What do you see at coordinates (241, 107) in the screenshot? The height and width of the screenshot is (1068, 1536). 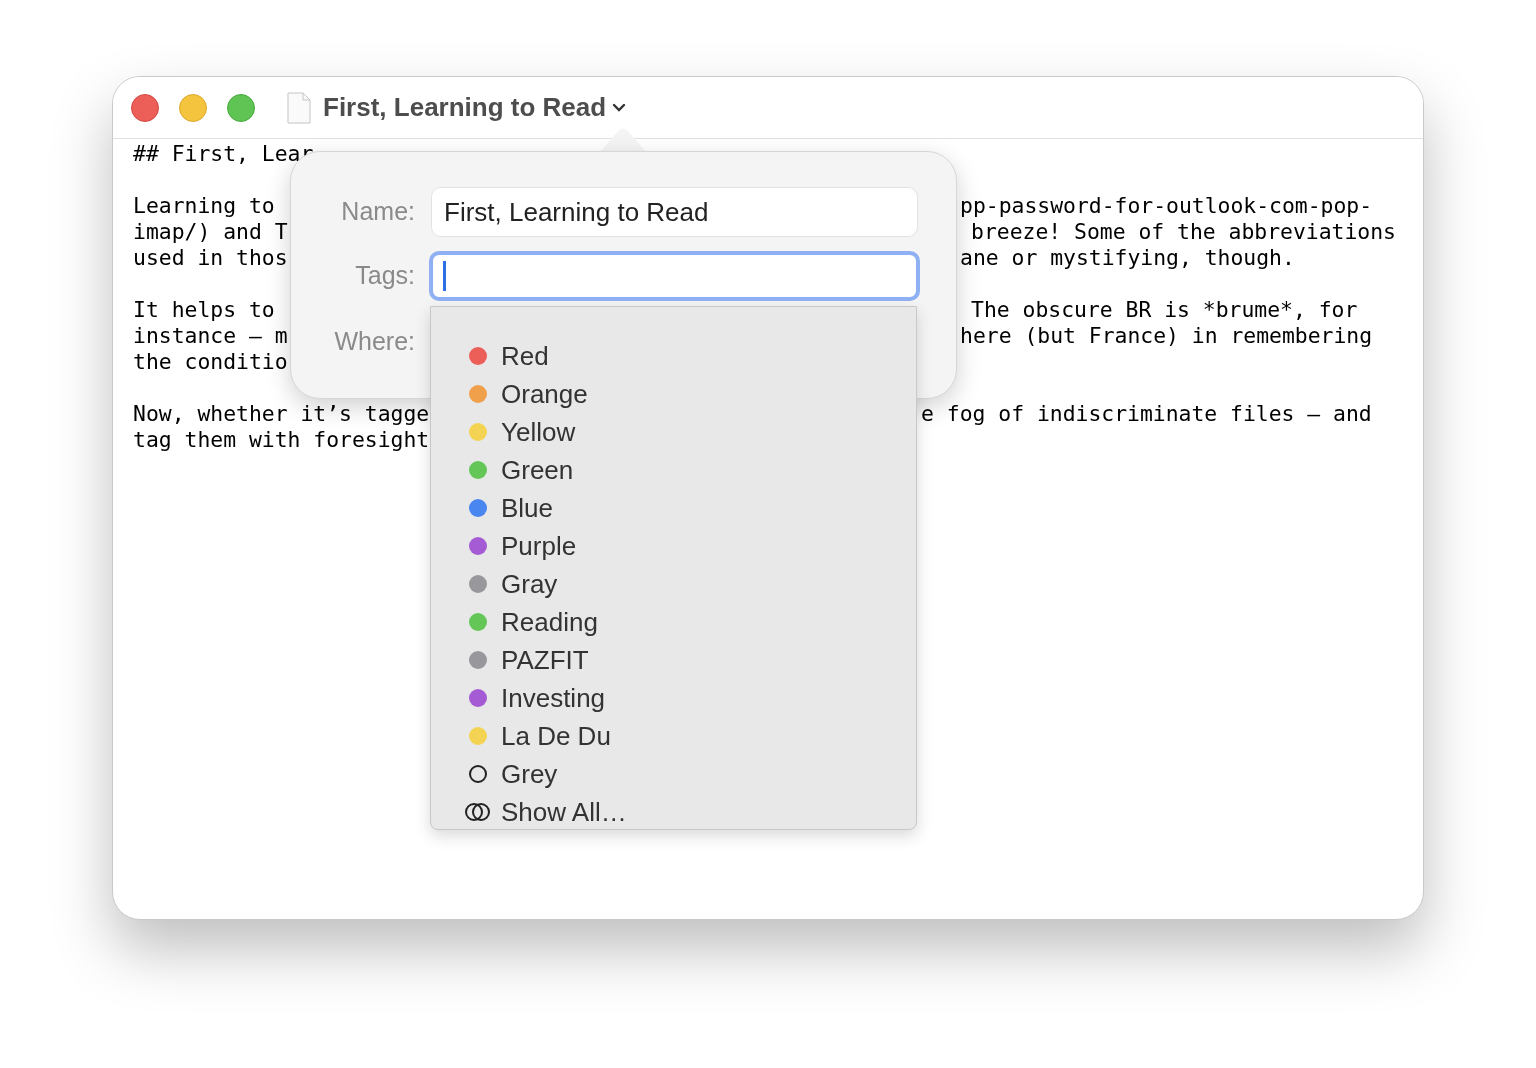 I see `zoom-button` at bounding box center [241, 107].